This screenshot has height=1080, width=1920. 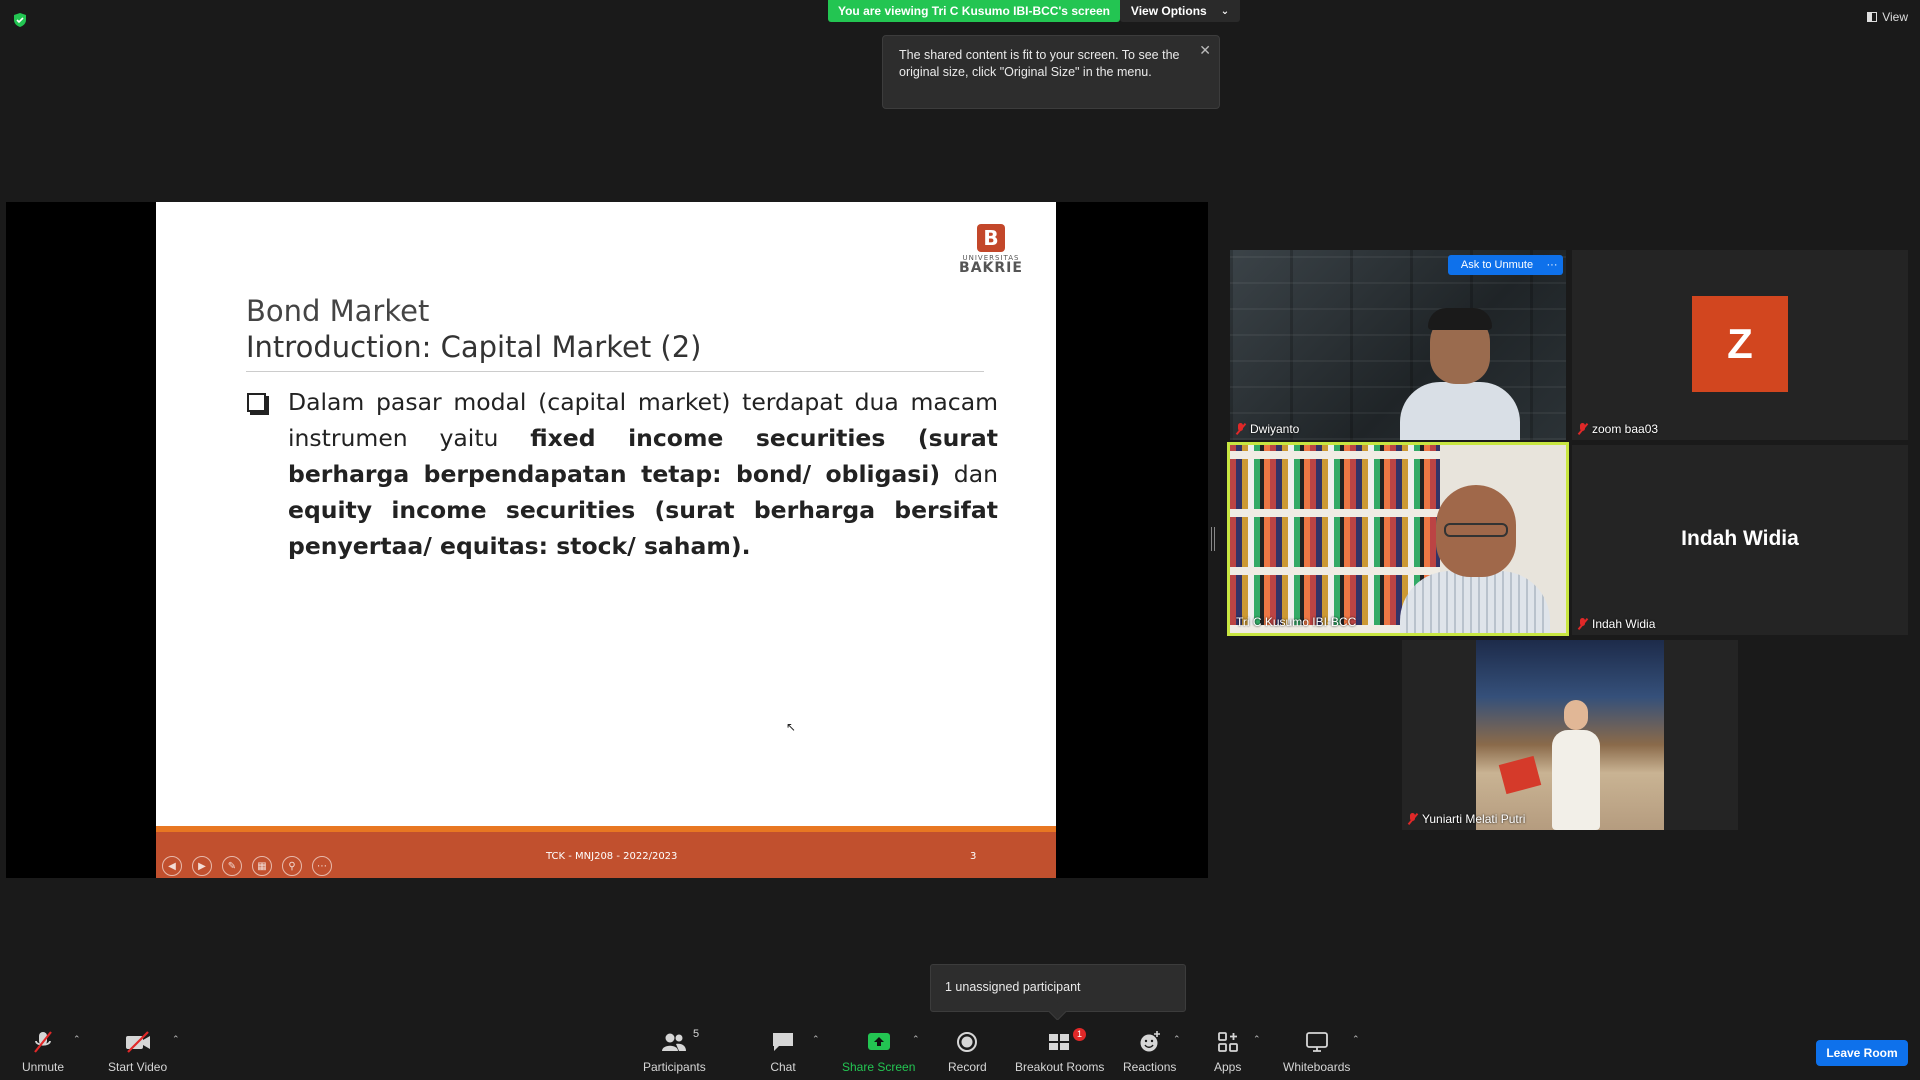 What do you see at coordinates (991, 268) in the screenshot?
I see `logo-big-text: BAKRIE` at bounding box center [991, 268].